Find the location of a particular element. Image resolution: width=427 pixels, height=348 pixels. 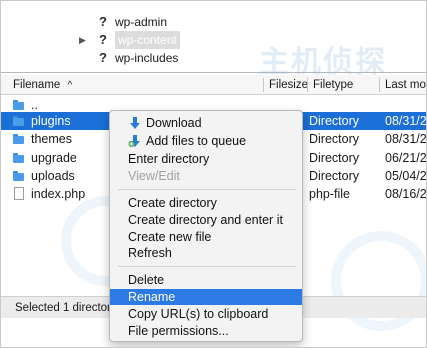

file-name: index.php is located at coordinates (58, 194).